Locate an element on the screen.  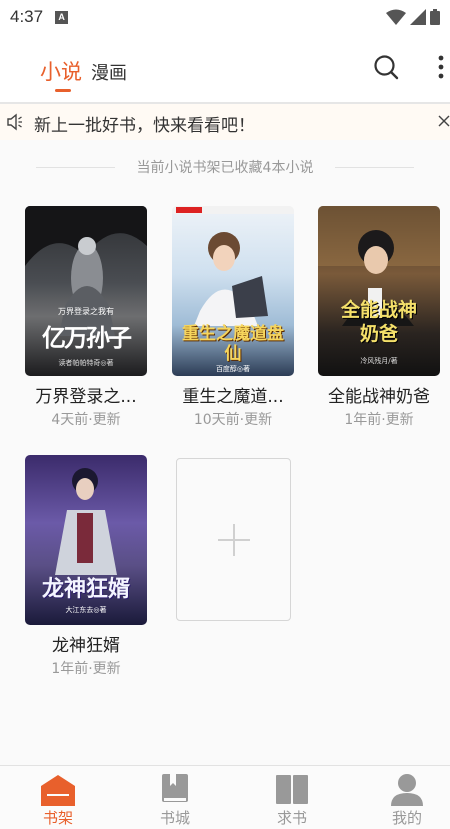
speaker-icon is located at coordinates (14, 122).